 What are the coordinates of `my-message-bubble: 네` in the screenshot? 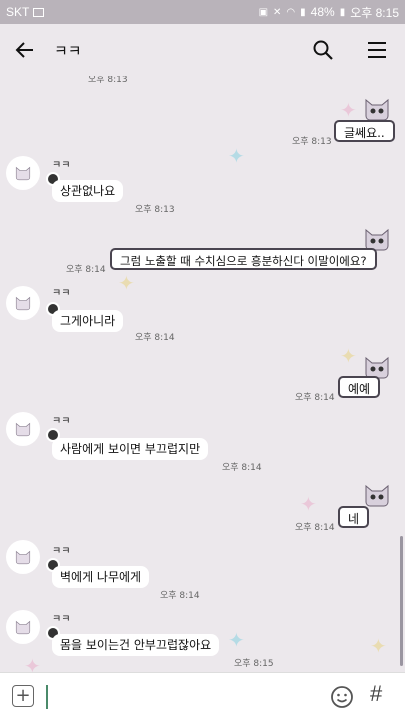 It's located at (354, 517).